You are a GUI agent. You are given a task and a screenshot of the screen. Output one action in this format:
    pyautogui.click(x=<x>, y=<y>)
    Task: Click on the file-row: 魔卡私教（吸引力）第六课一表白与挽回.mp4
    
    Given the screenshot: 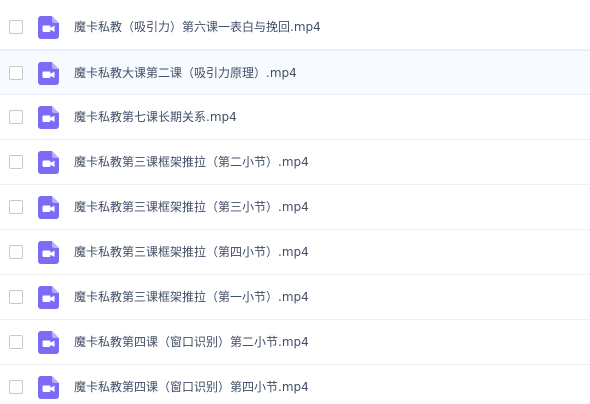 What is the action you would take?
    pyautogui.click(x=295, y=27)
    